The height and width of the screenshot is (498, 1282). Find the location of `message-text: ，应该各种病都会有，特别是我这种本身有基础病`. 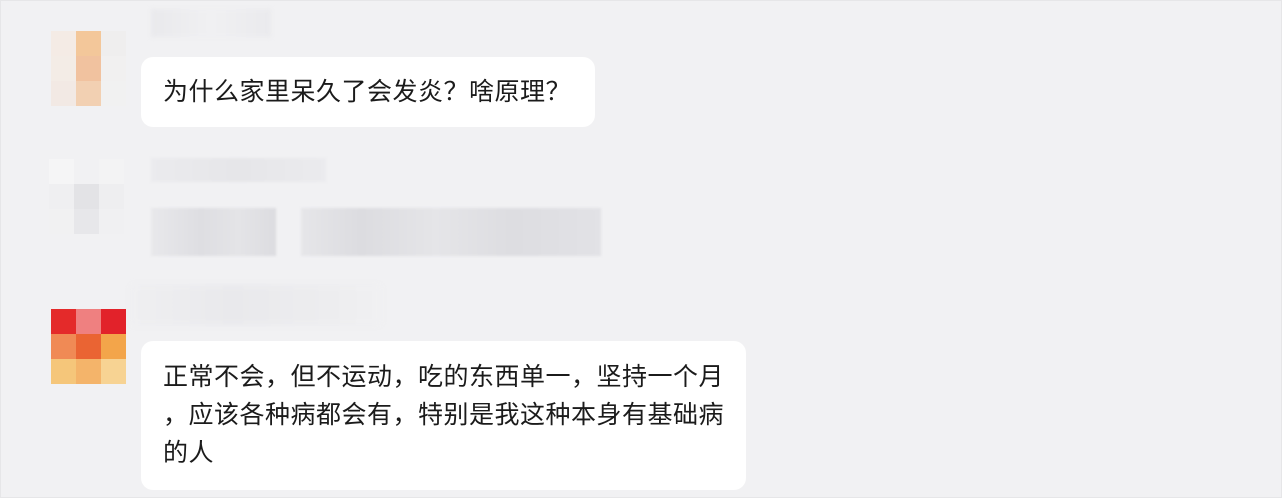

message-text: ，应该各种病都会有，特别是我这种本身有基础病 is located at coordinates (444, 414).